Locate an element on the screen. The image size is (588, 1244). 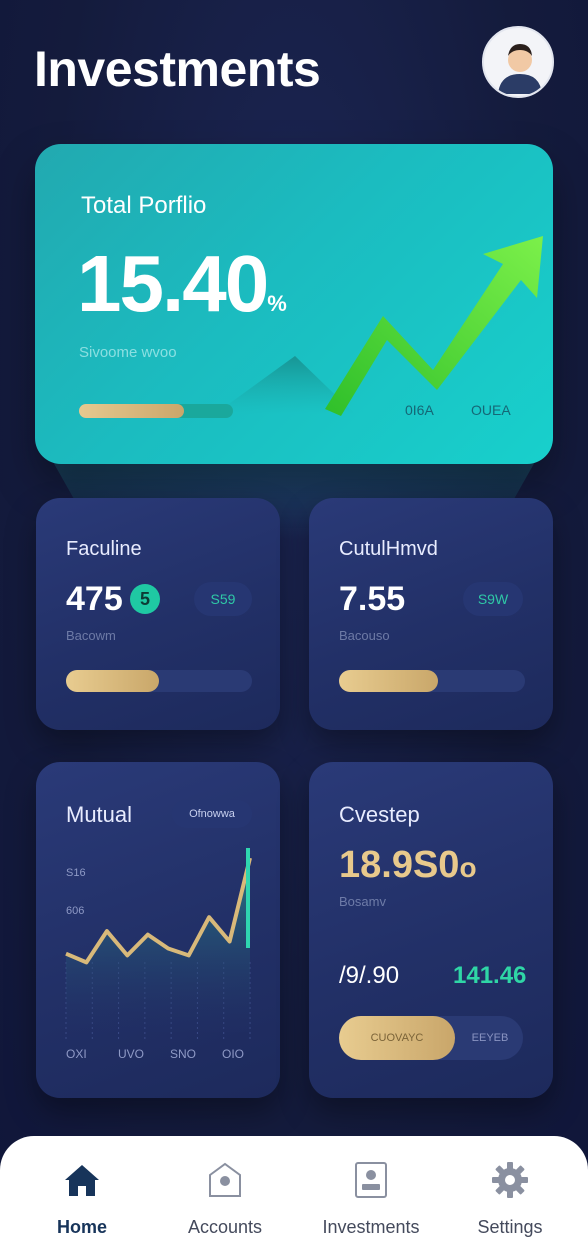
mutual-x-tick: SNO is located at coordinates (183, 1054).